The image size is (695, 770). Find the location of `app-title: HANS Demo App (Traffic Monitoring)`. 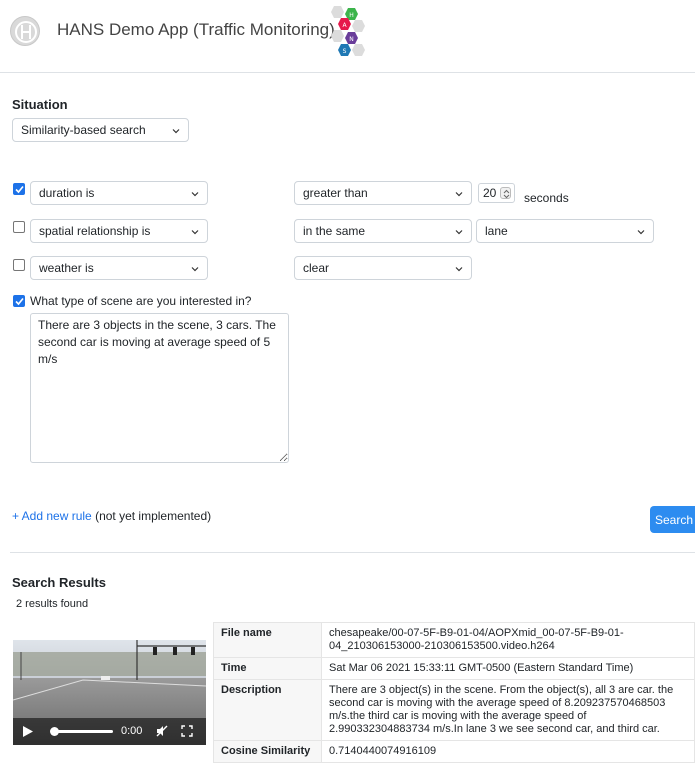

app-title: HANS Demo App (Traffic Monitoring) is located at coordinates (196, 29).